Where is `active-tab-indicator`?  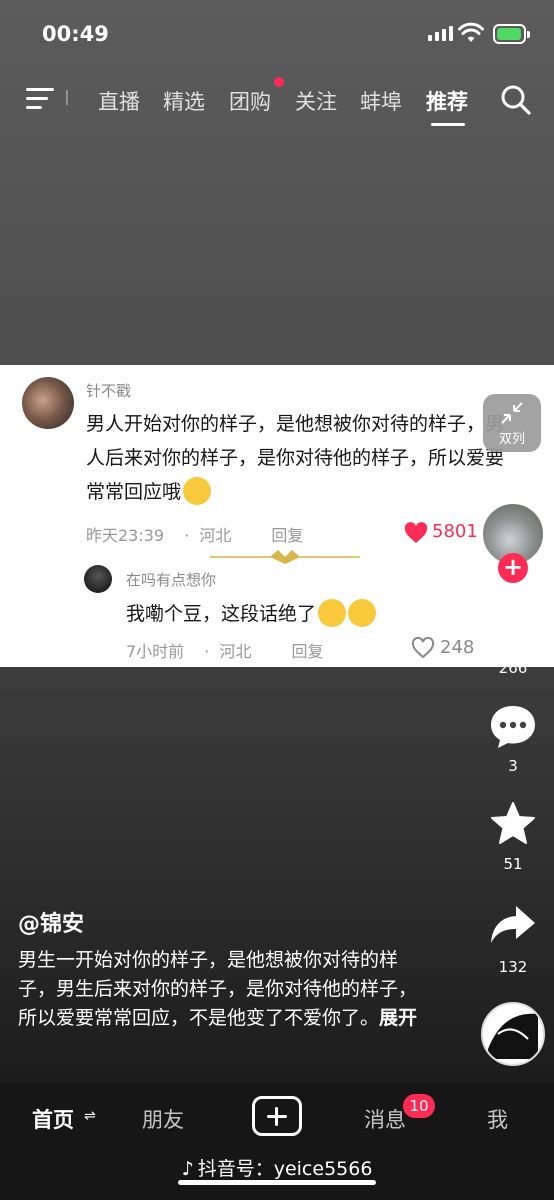
active-tab-indicator is located at coordinates (448, 124).